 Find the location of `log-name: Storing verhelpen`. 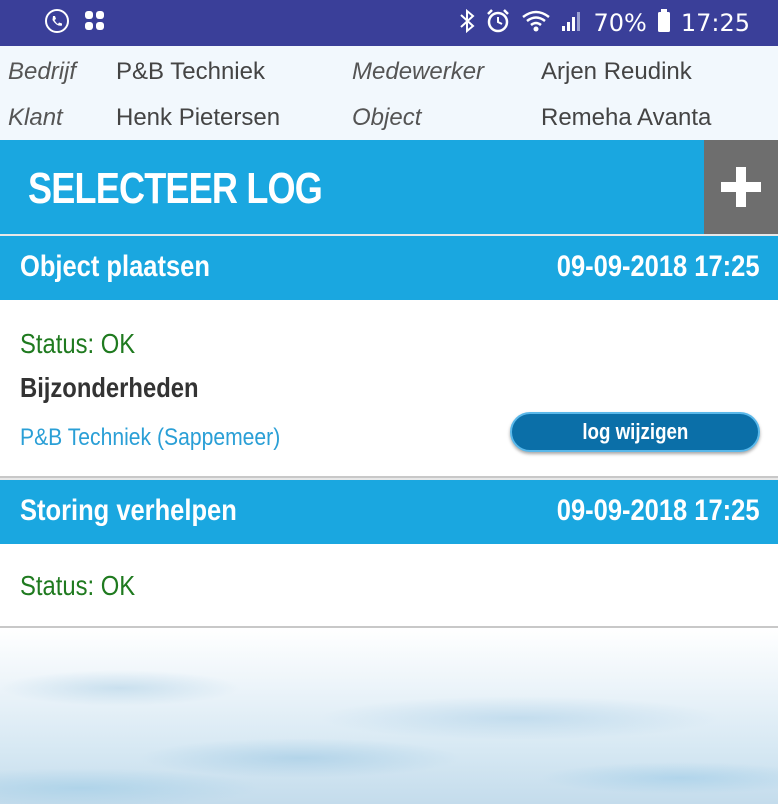

log-name: Storing verhelpen is located at coordinates (128, 510).